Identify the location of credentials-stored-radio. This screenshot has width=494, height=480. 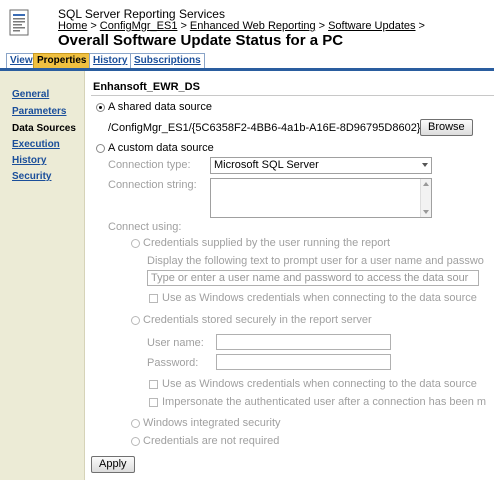
(135, 320).